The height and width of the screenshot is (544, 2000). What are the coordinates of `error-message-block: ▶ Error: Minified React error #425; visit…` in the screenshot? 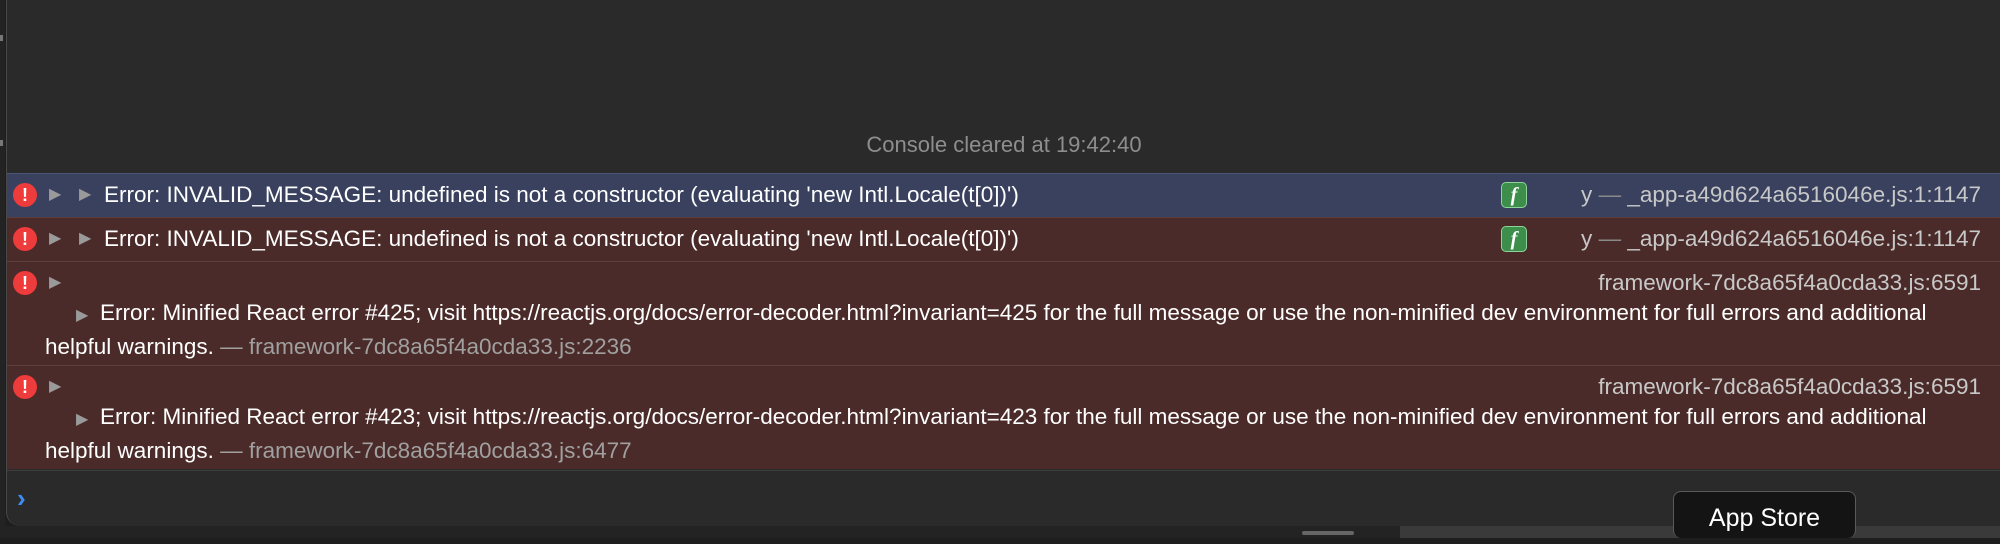 It's located at (998, 330).